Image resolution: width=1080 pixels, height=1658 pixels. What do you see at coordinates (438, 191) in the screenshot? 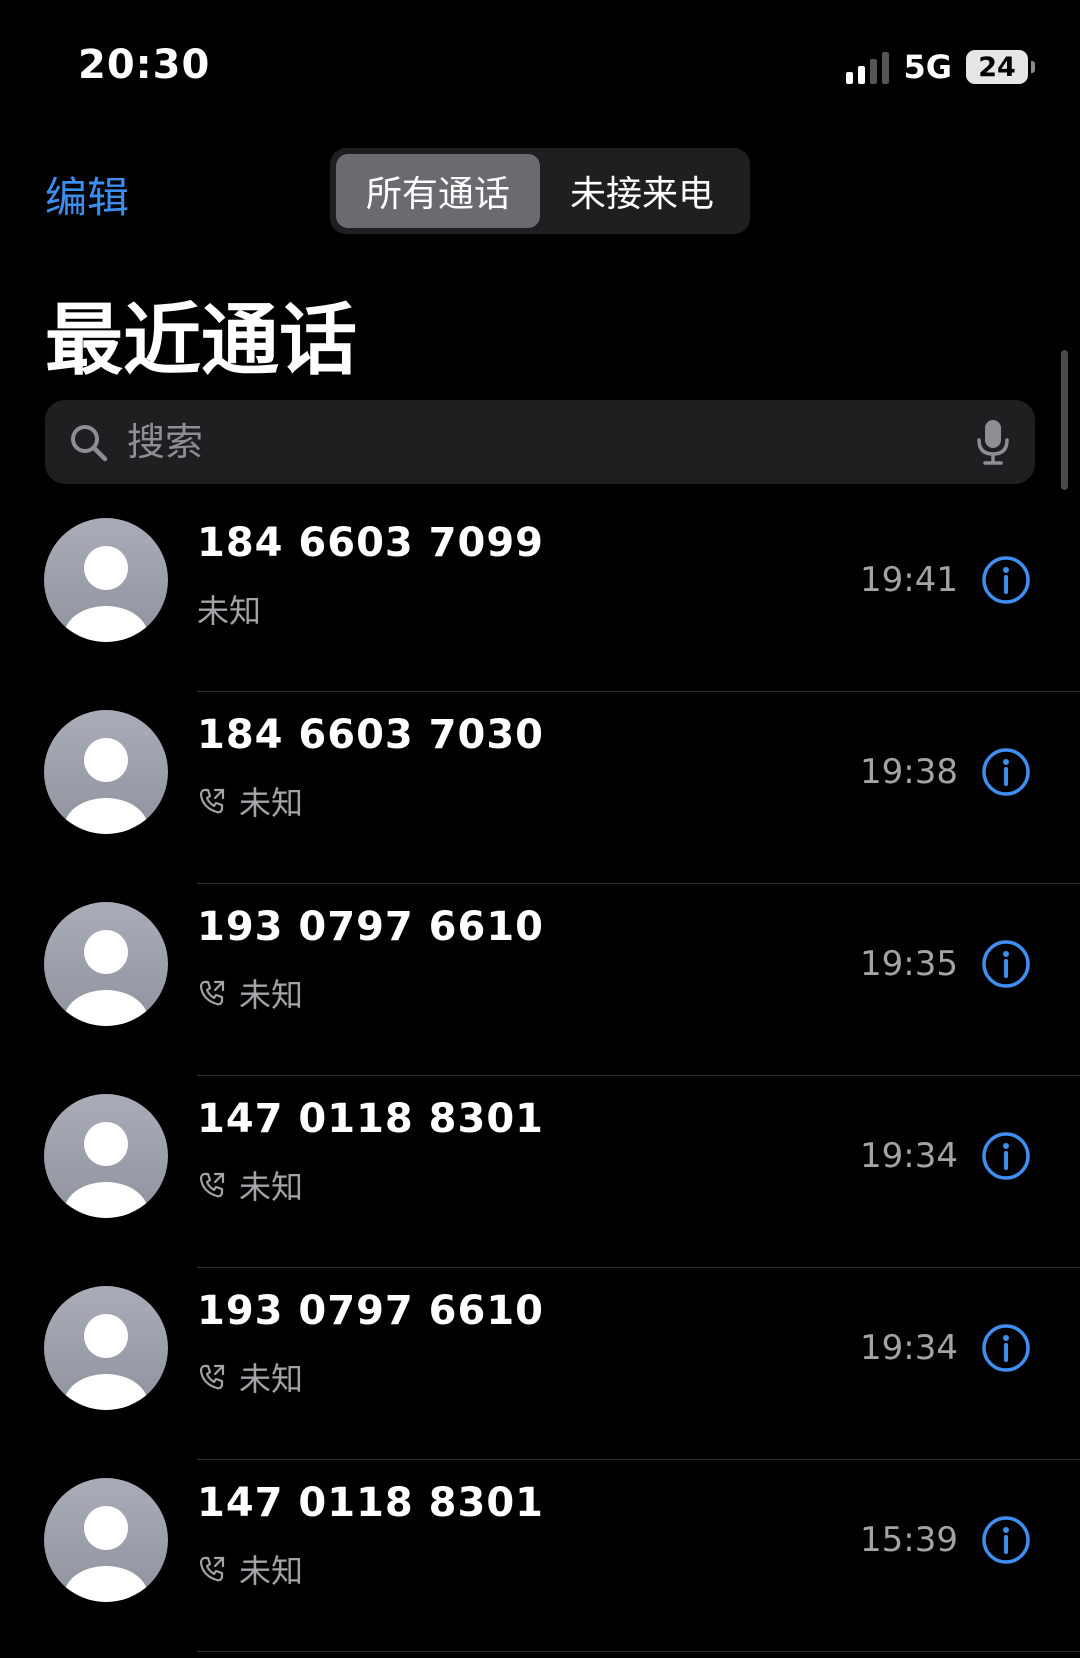
I see `tab-all-calls: 所有通话` at bounding box center [438, 191].